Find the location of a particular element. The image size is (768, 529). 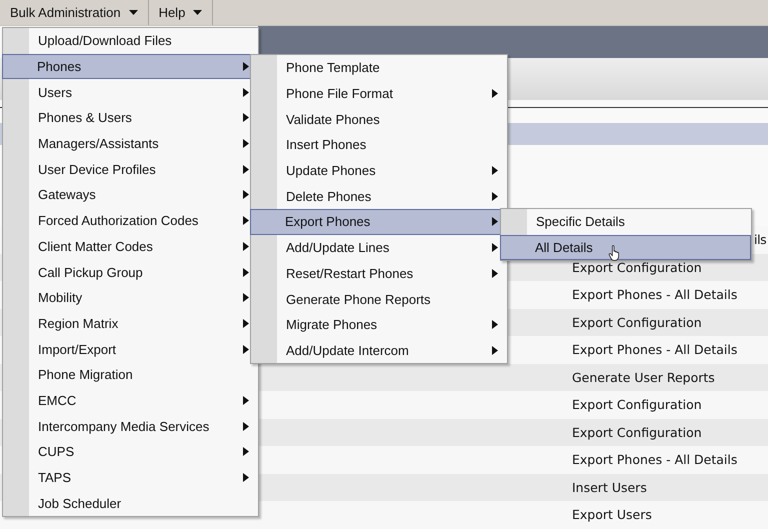

menubar-item: Bulk Administration is located at coordinates (74, 12).